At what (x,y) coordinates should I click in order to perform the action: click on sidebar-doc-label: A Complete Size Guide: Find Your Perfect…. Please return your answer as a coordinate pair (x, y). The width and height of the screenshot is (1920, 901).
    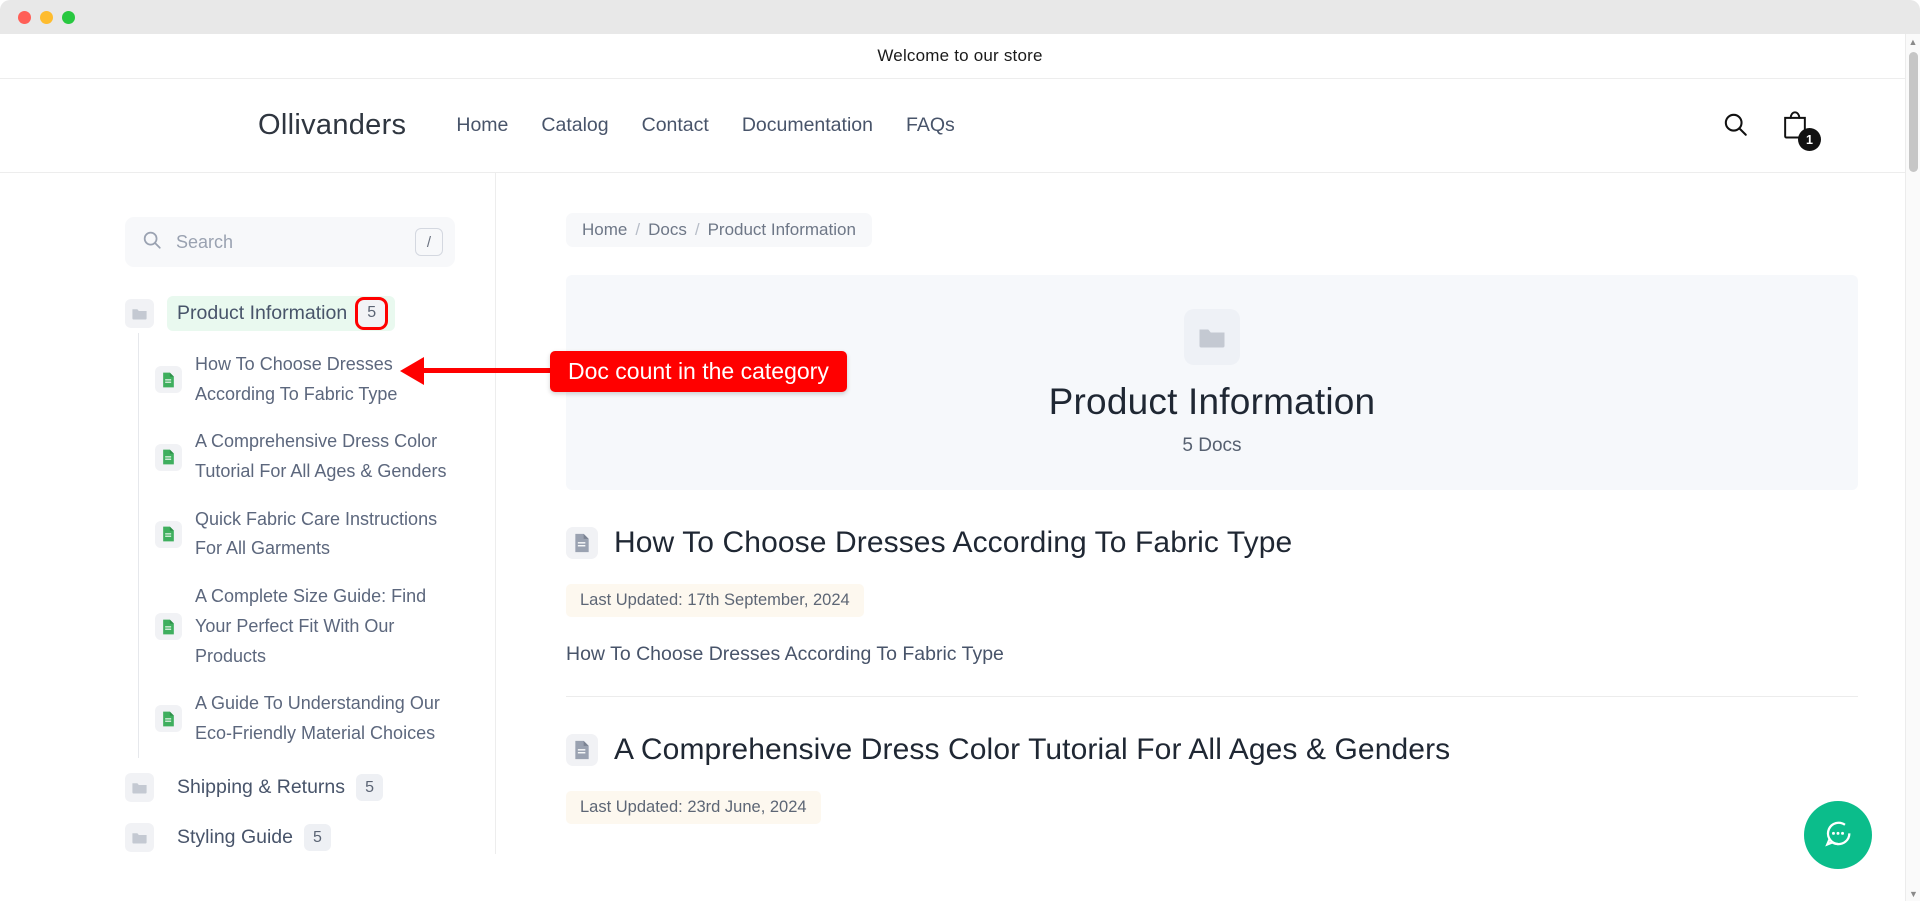
    Looking at the image, I should click on (311, 626).